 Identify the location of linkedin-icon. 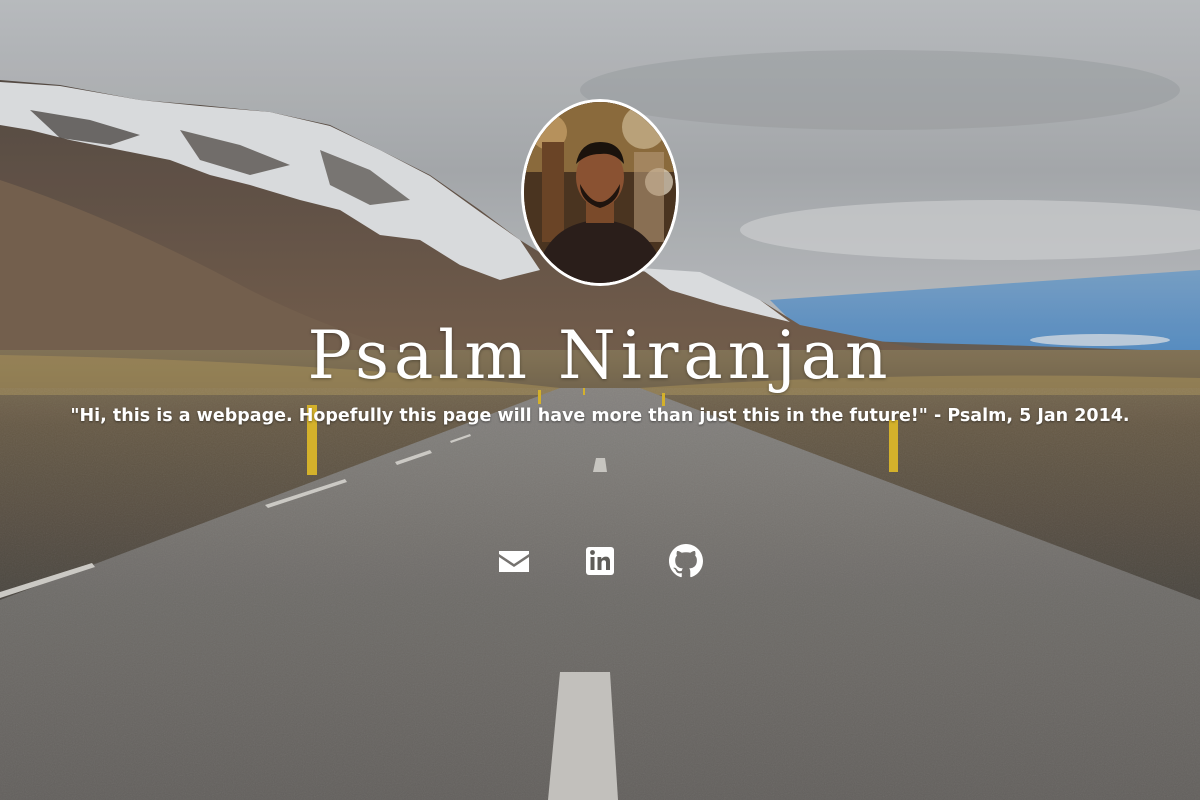
(600, 561).